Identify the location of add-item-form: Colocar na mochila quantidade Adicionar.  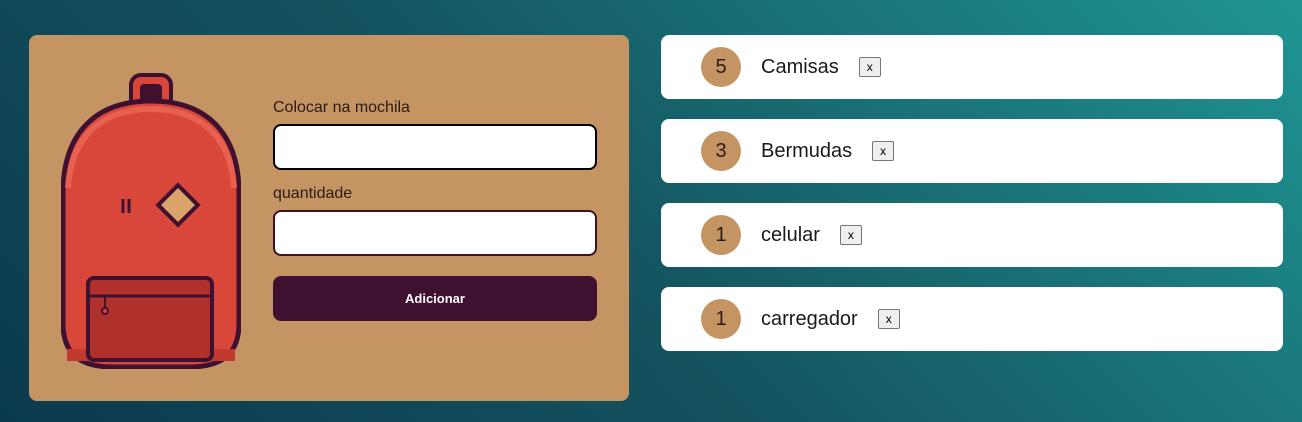
(435, 210).